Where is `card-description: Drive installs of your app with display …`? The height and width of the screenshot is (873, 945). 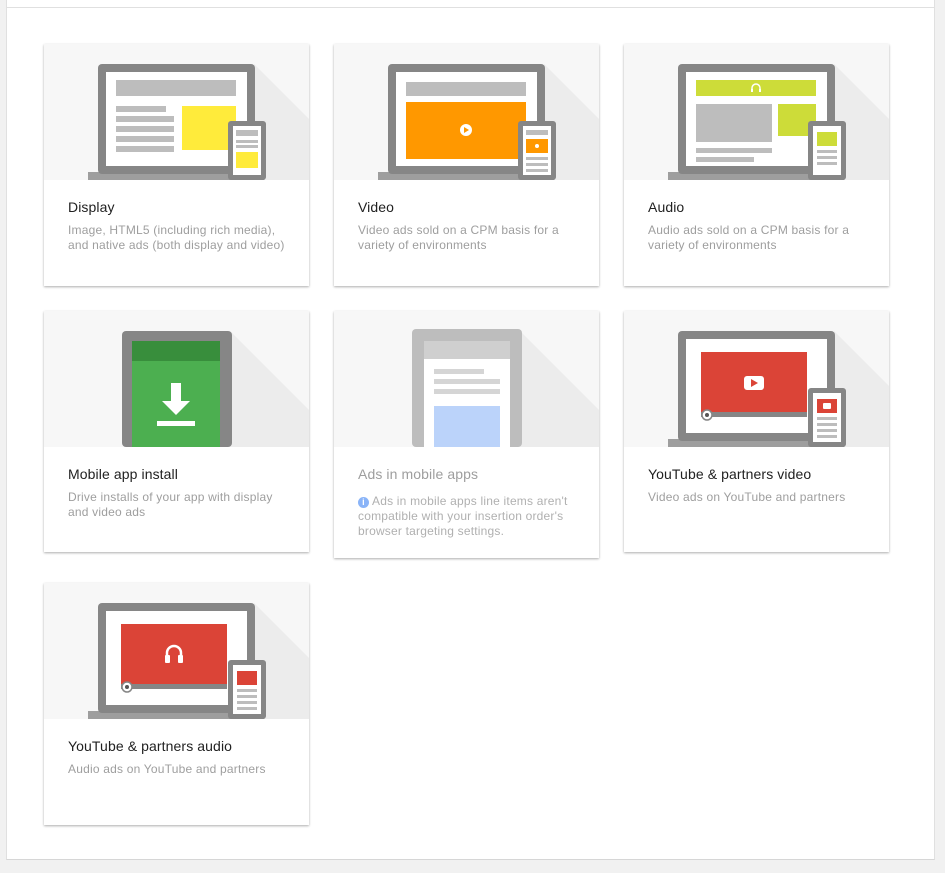 card-description: Drive installs of your app with display … is located at coordinates (170, 504).